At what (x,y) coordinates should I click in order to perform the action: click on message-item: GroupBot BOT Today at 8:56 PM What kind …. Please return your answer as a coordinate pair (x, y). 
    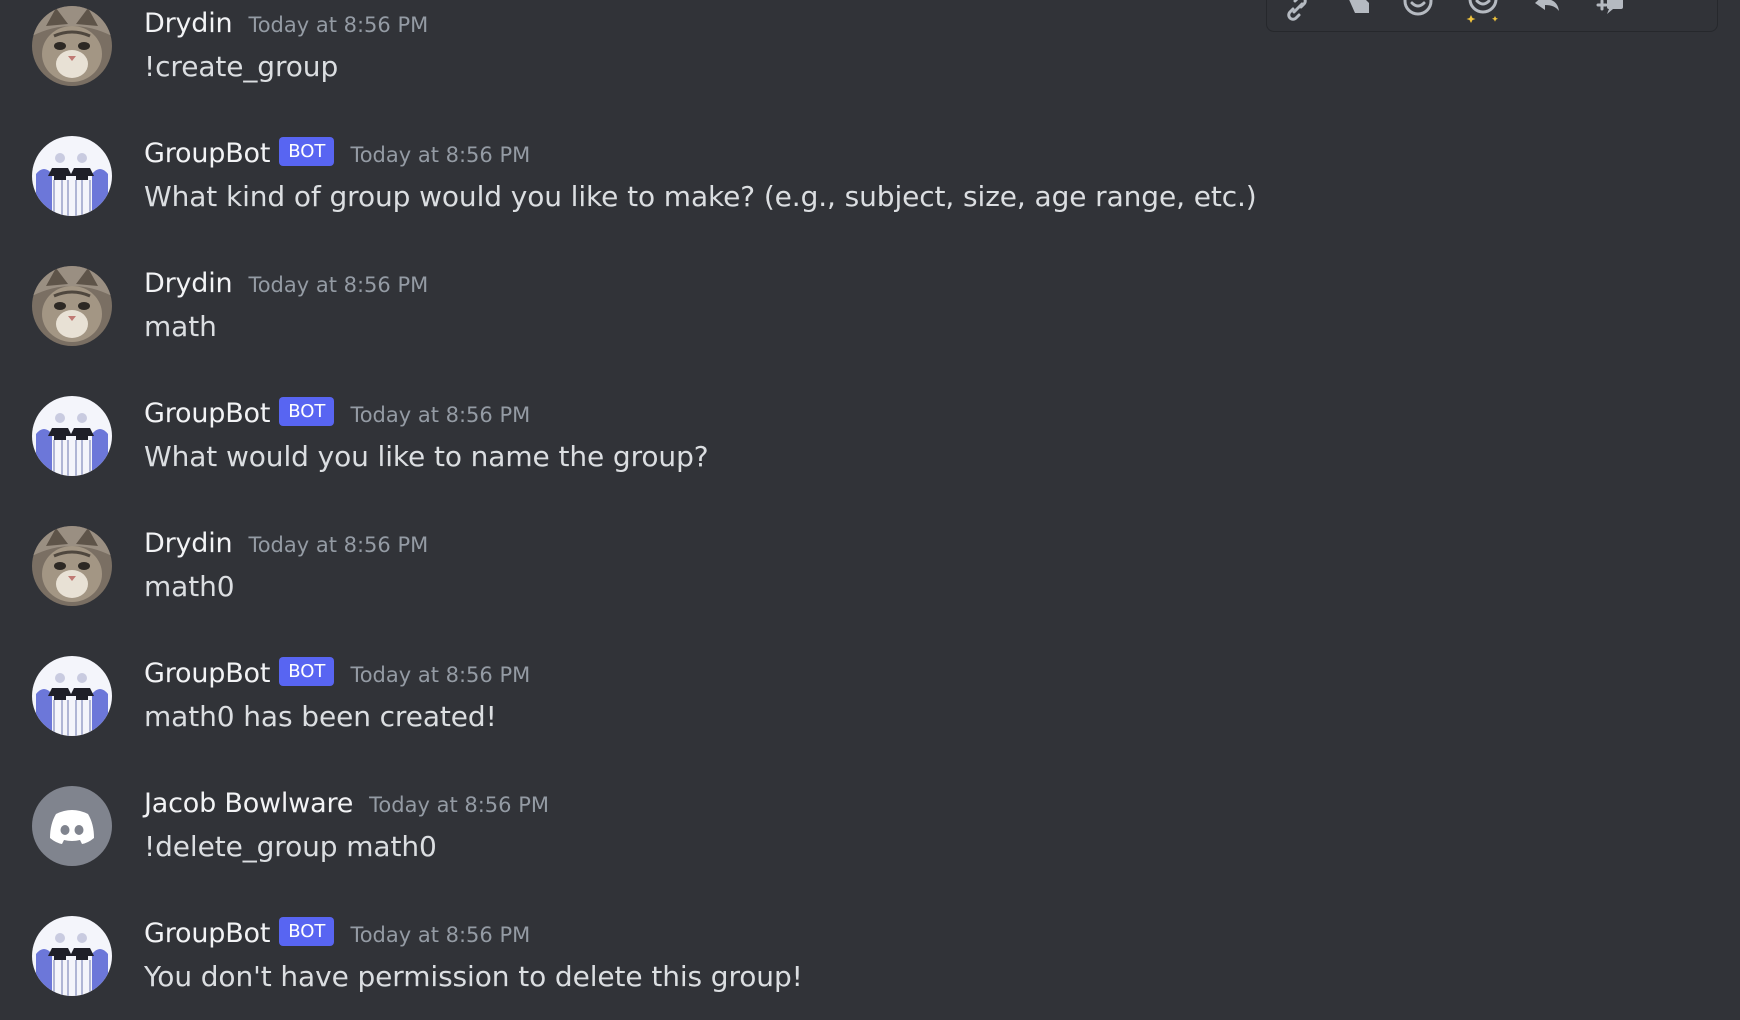
    Looking at the image, I should click on (870, 185).